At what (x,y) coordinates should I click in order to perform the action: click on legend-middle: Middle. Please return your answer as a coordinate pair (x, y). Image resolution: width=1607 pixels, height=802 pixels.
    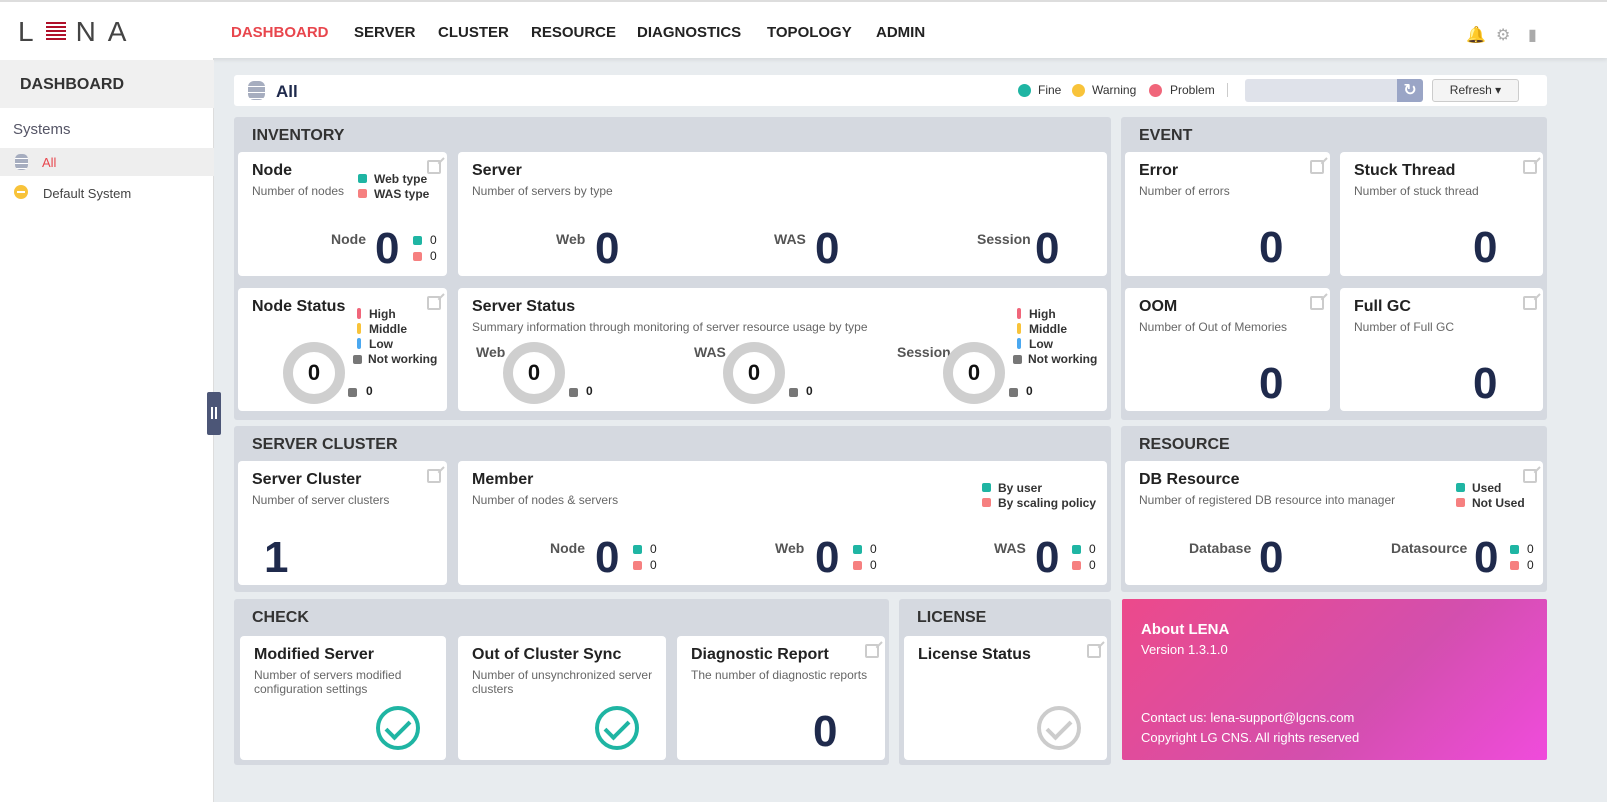
    Looking at the image, I should click on (1042, 329).